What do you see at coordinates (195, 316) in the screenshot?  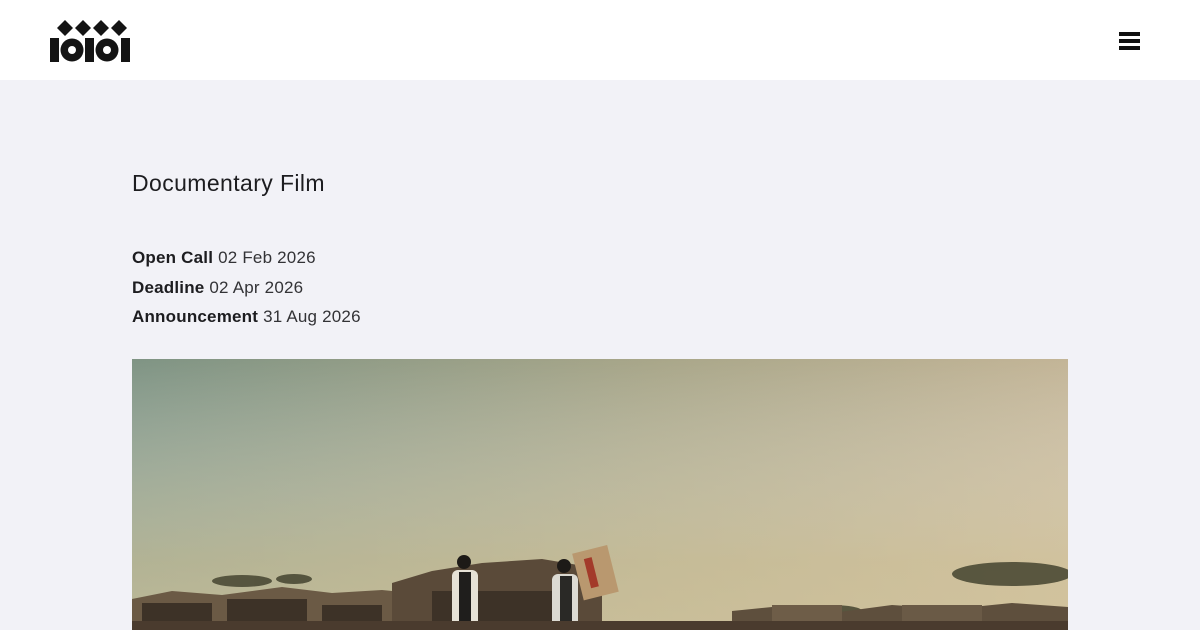 I see `date-label: Announcement` at bounding box center [195, 316].